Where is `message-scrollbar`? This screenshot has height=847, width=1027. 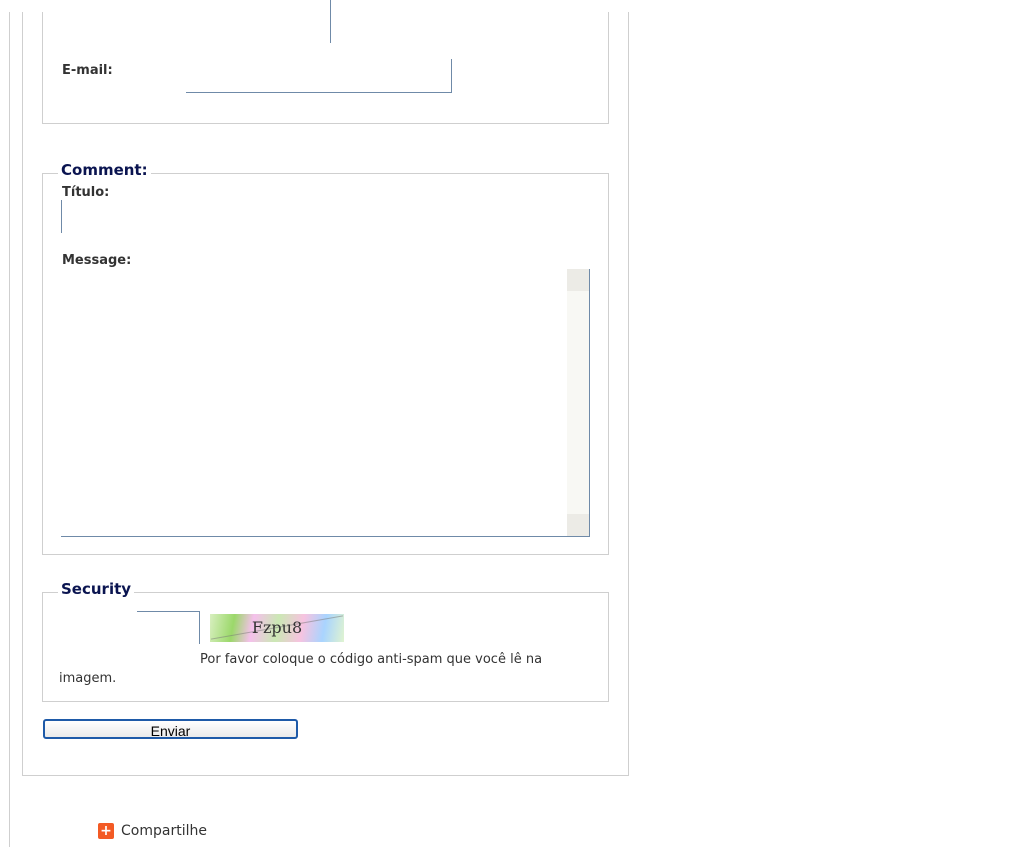 message-scrollbar is located at coordinates (578, 402).